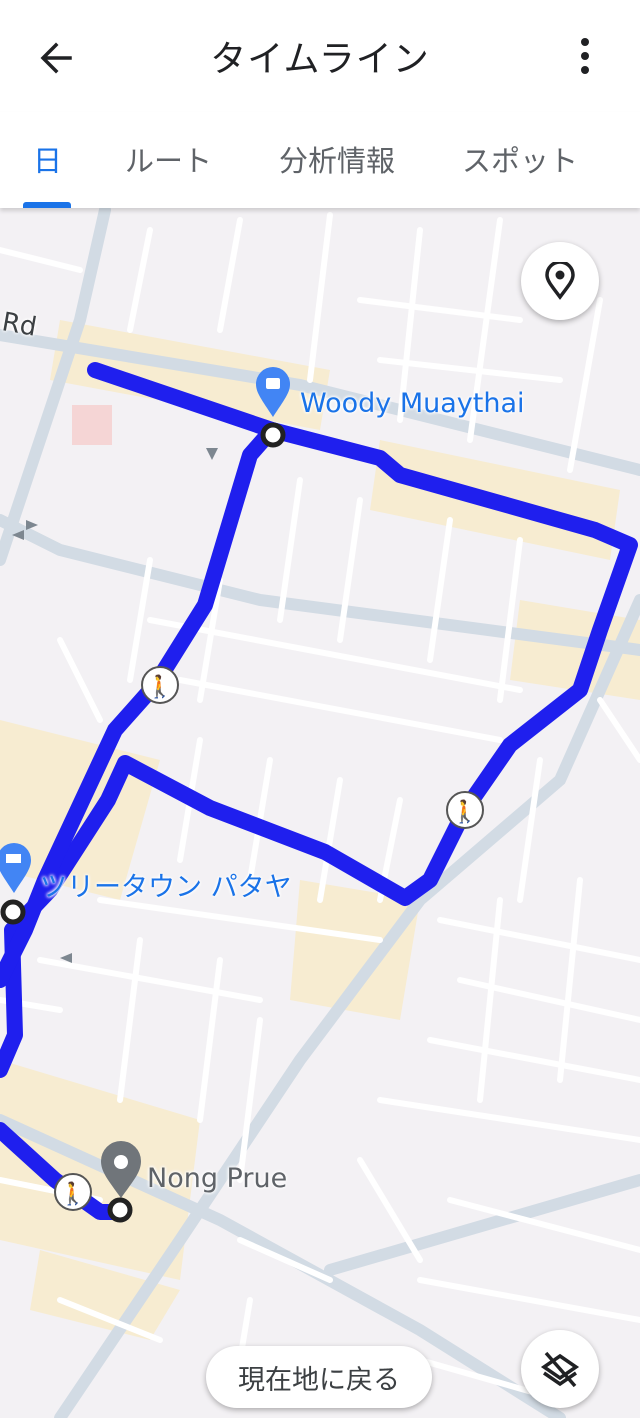 The image size is (640, 1418). Describe the element at coordinates (19, 325) in the screenshot. I see `road-label: Rd` at that location.